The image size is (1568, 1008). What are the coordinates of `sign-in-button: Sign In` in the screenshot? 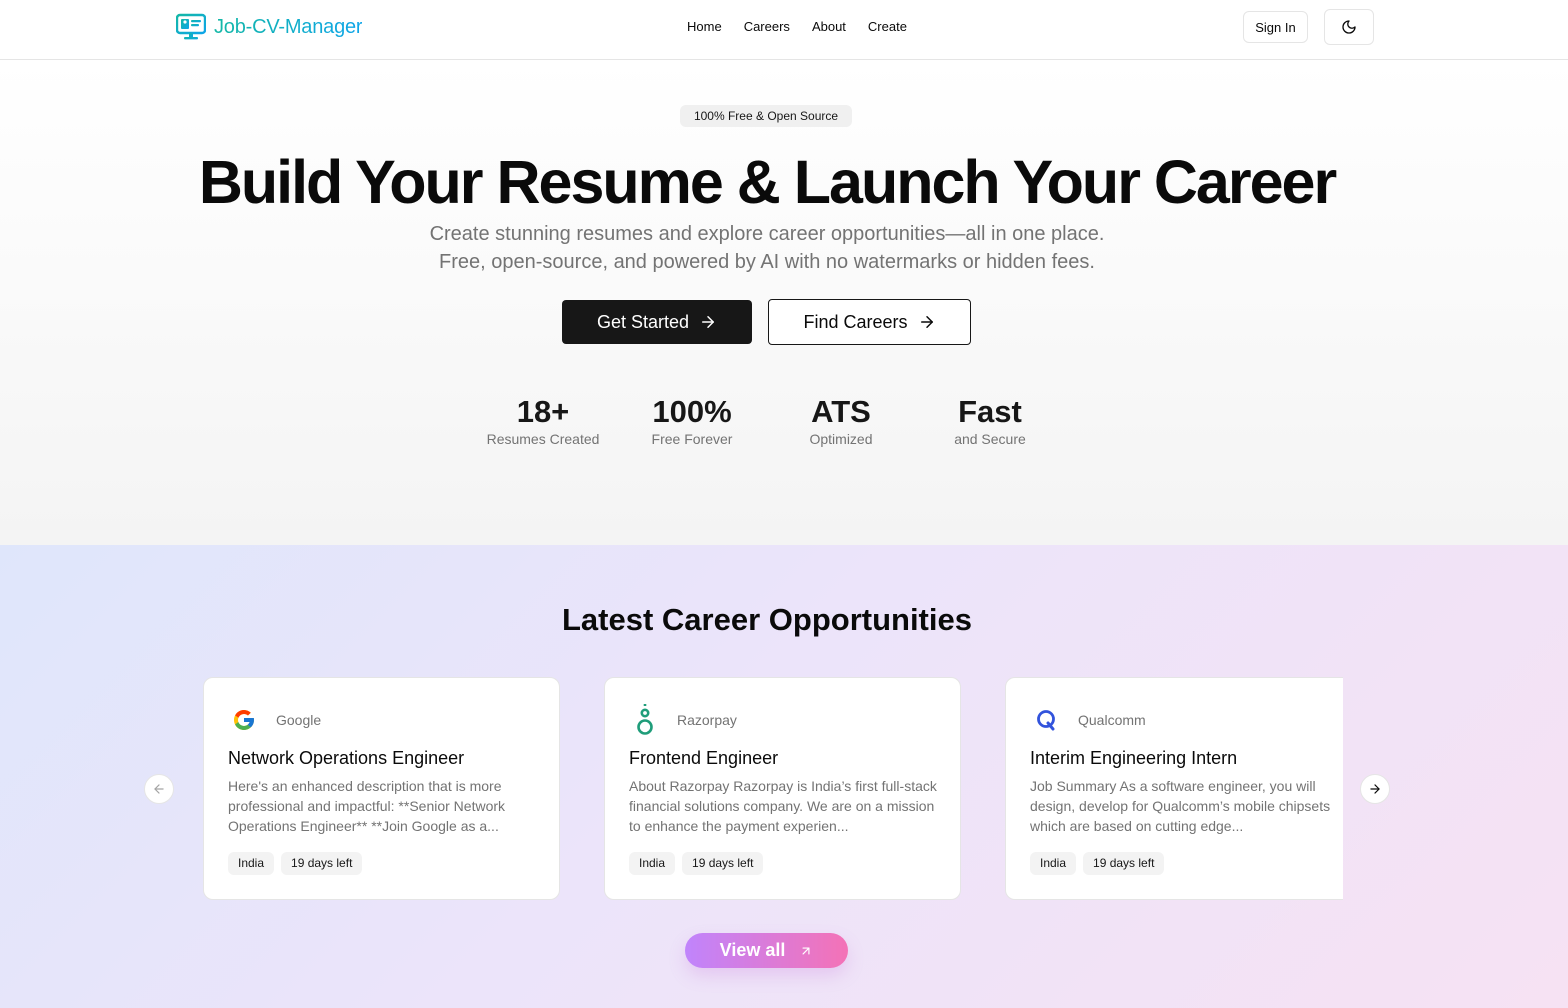 It's located at (1275, 27).